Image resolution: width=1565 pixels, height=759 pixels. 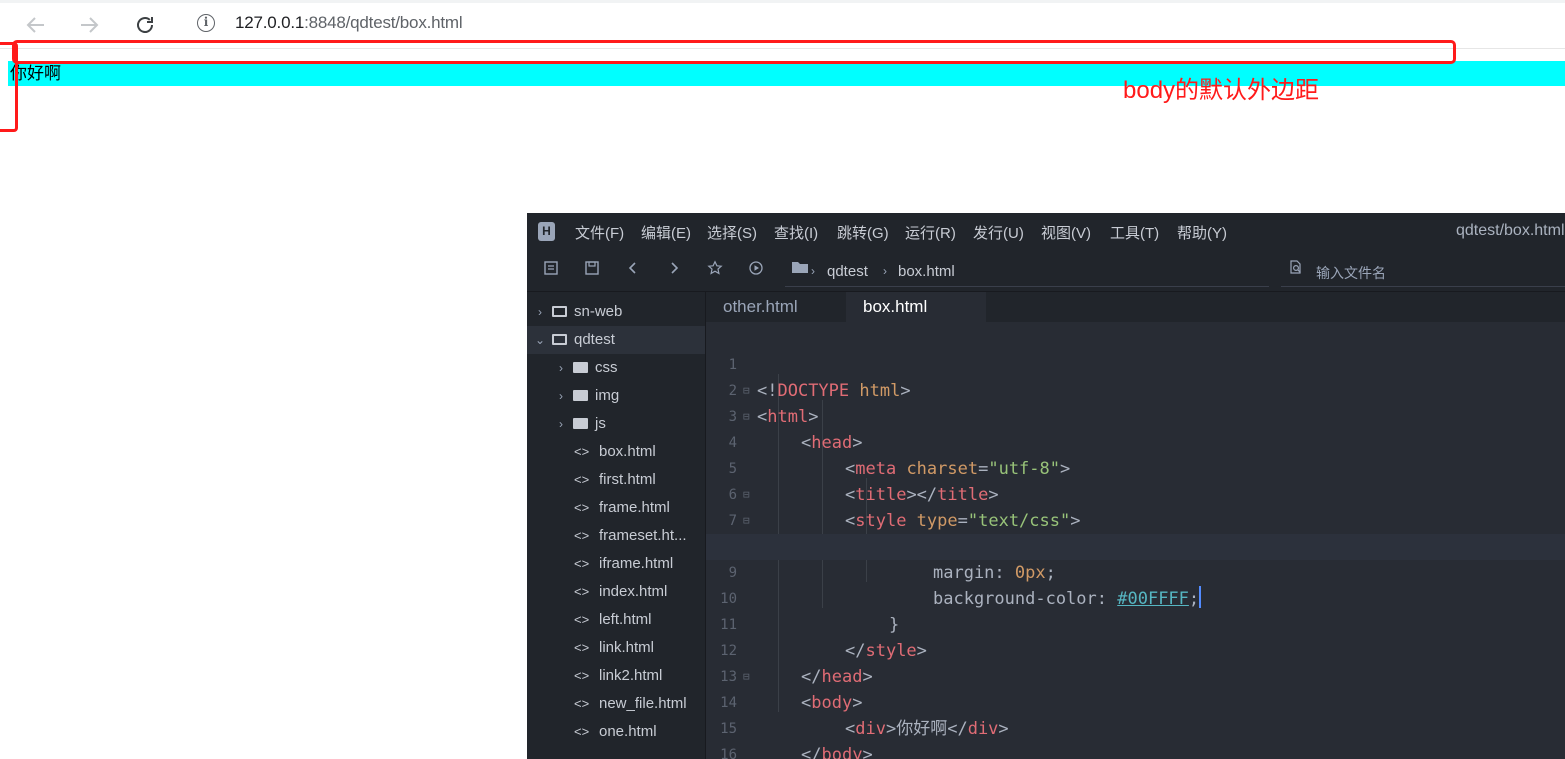 What do you see at coordinates (620, 592) in the screenshot?
I see `tree-item-index-html: <> index.html` at bounding box center [620, 592].